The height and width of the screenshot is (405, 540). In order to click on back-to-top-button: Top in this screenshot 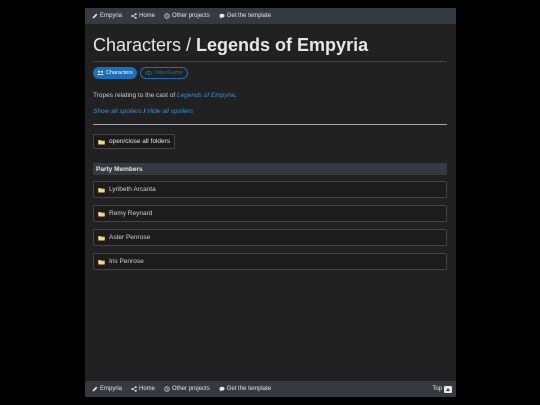, I will do `click(442, 389)`.